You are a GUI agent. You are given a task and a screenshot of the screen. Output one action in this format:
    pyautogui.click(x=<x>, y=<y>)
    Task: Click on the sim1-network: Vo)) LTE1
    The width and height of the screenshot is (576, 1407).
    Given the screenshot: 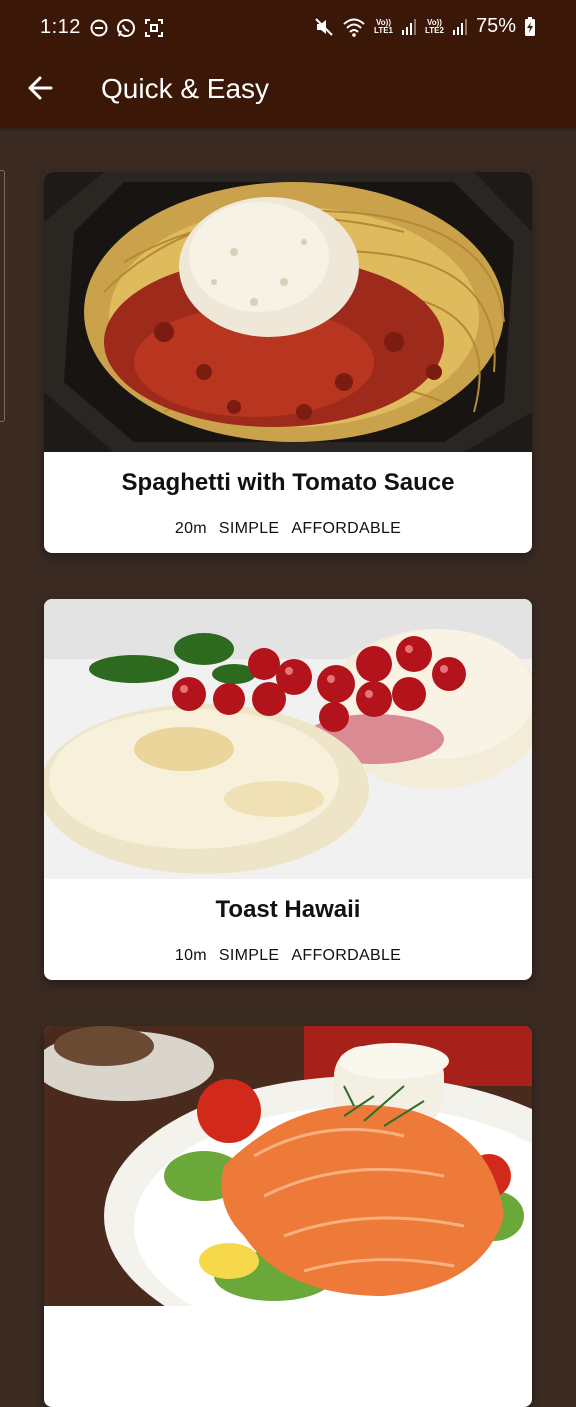 What is the action you would take?
    pyautogui.click(x=383, y=26)
    